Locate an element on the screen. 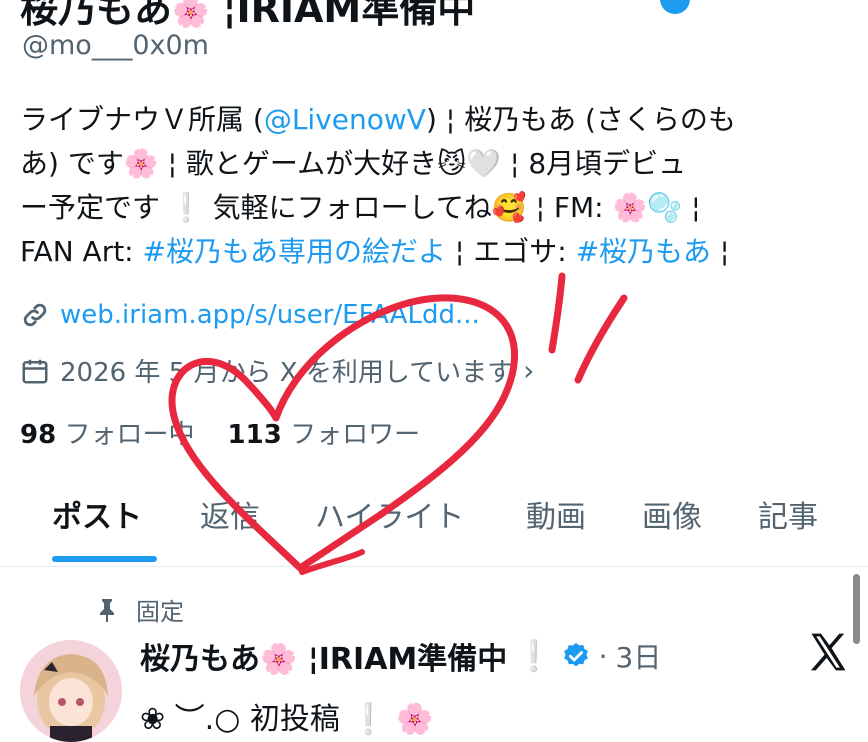  hashtag-link: #桜乃もあ専用の絵だよ is located at coordinates (294, 251).